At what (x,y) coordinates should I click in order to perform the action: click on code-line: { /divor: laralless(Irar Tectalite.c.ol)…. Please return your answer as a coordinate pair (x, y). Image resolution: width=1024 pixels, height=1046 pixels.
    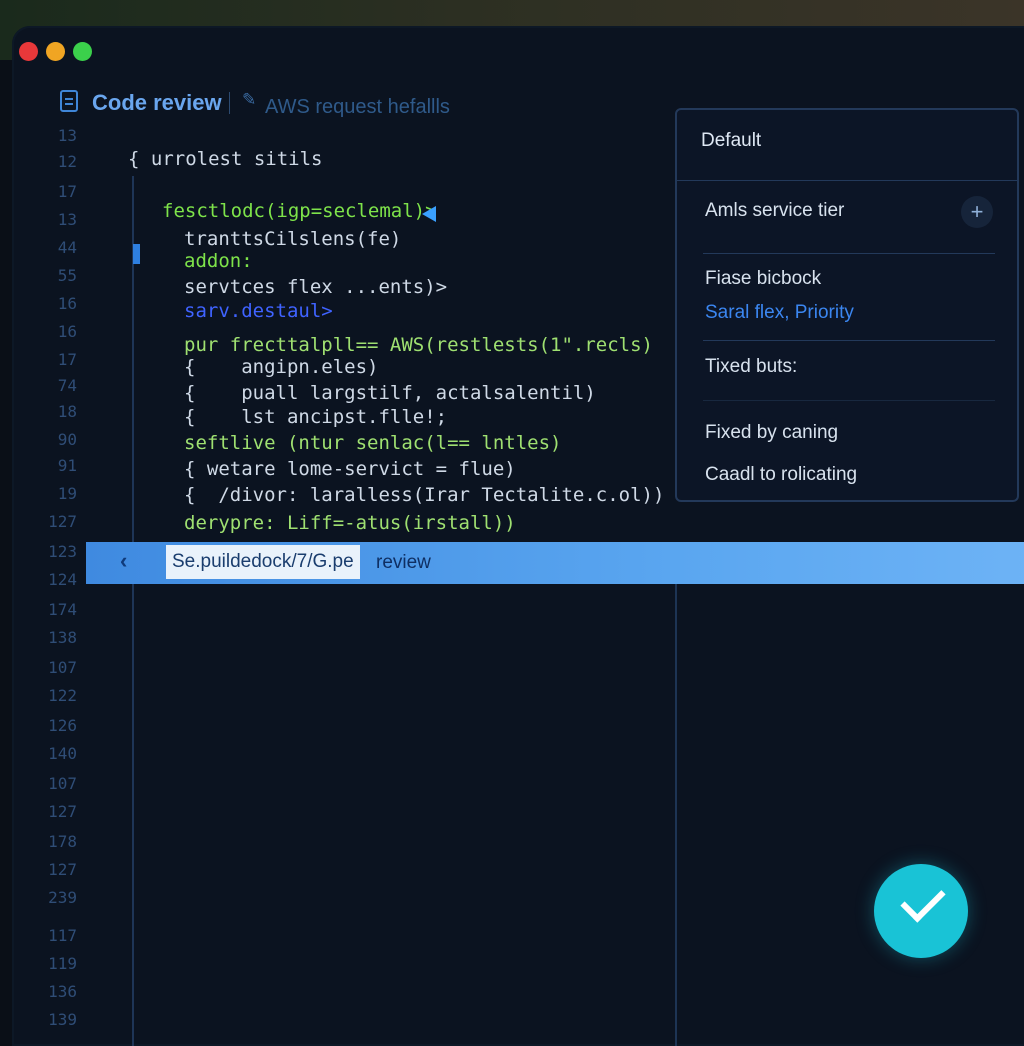
    Looking at the image, I should click on (424, 495).